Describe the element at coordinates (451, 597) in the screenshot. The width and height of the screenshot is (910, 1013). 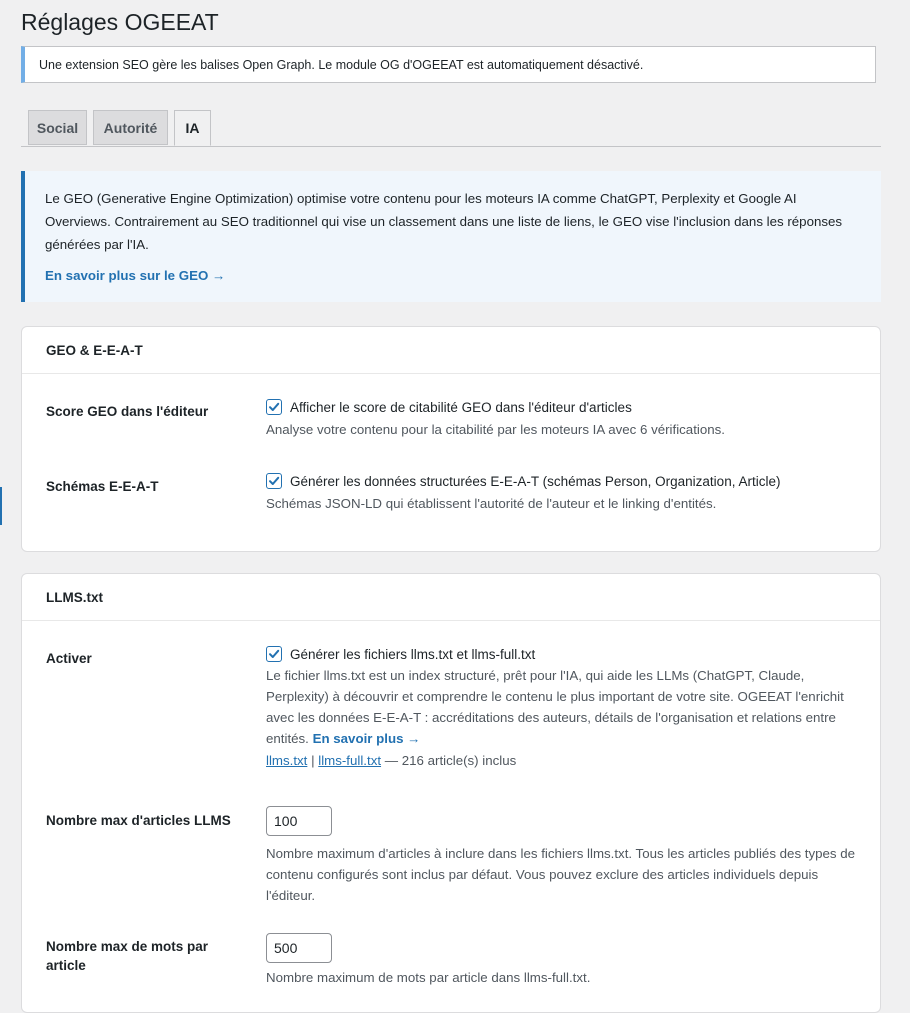
I see `llms-card-title: LLMS.txt` at that location.